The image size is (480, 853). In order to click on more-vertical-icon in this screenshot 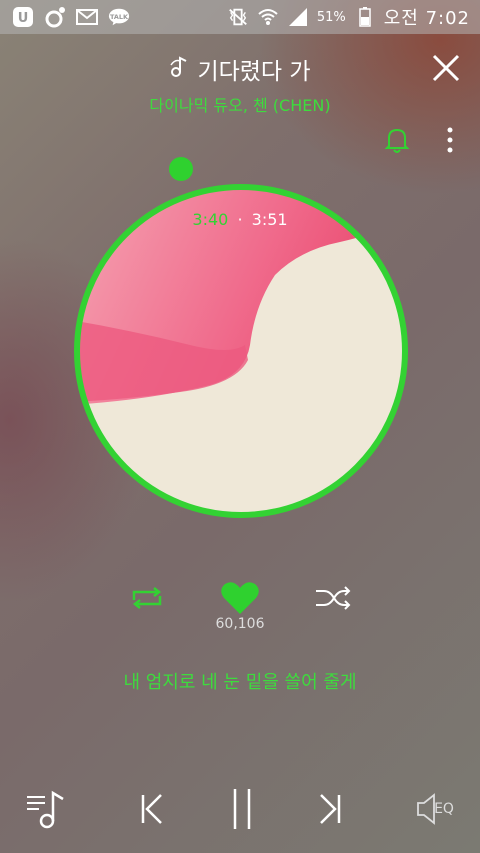, I will do `click(450, 140)`.